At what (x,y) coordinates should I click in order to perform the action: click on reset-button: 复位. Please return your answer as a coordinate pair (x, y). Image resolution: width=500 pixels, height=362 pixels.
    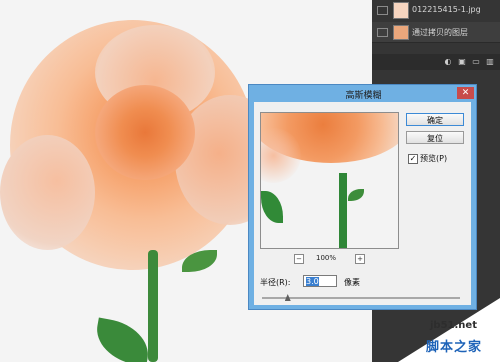
    Looking at the image, I should click on (435, 137).